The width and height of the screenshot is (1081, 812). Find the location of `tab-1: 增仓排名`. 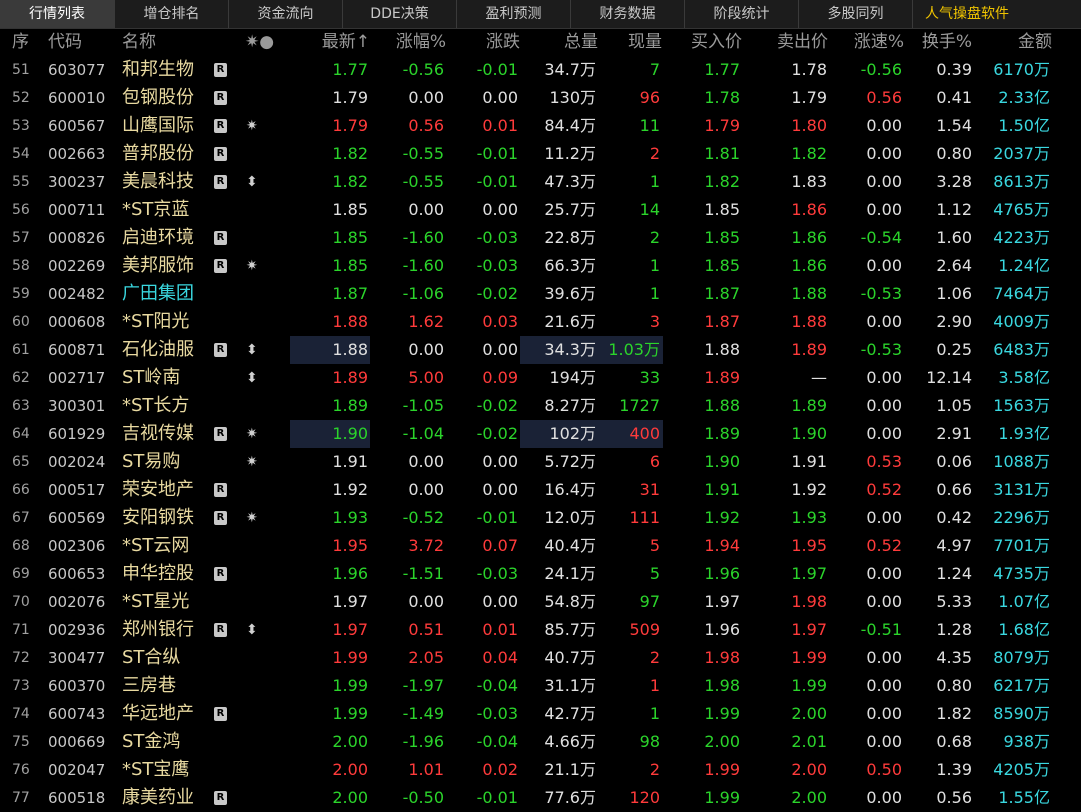

tab-1: 增仓排名 is located at coordinates (172, 14).